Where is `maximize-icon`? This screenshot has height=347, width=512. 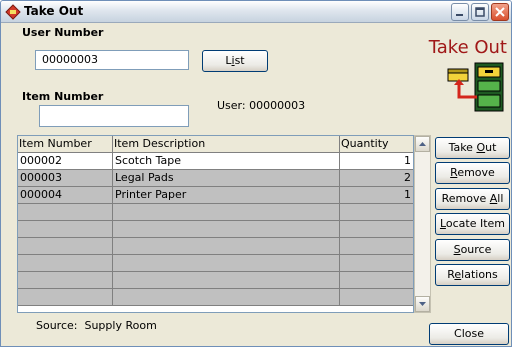
maximize-icon is located at coordinates (480, 12).